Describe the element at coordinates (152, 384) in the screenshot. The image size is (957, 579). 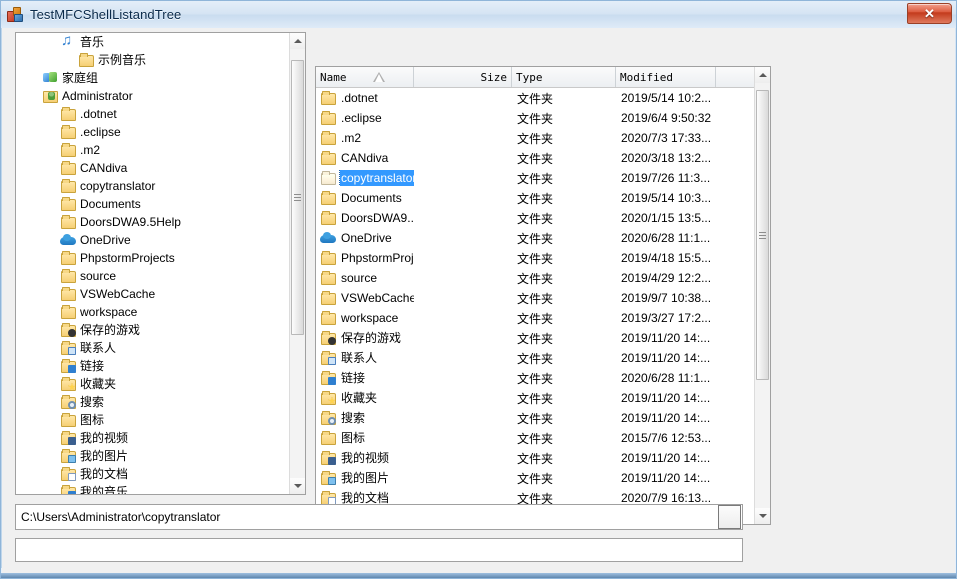
I see `tree-node: 收藏夹` at that location.